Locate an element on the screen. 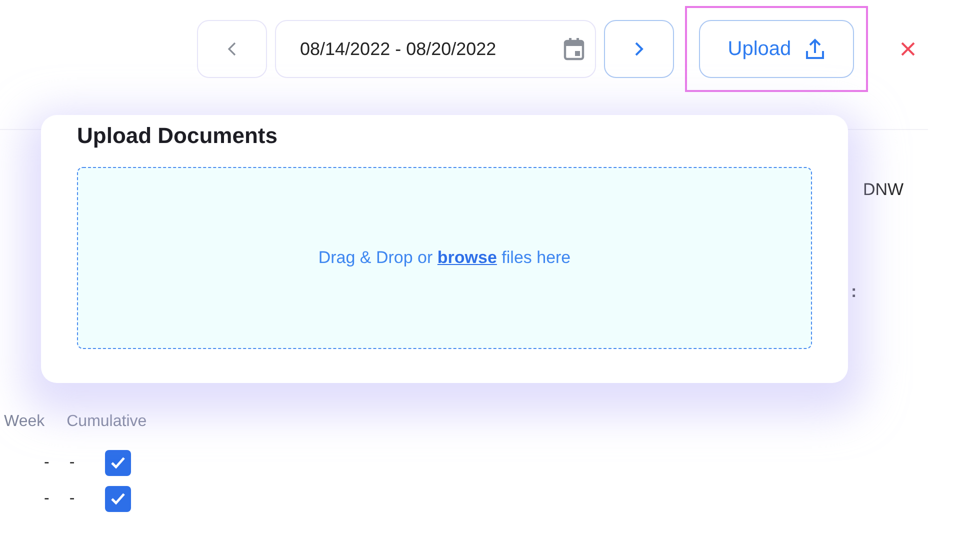 The width and height of the screenshot is (958, 538). column-header: Cumulative is located at coordinates (106, 422).